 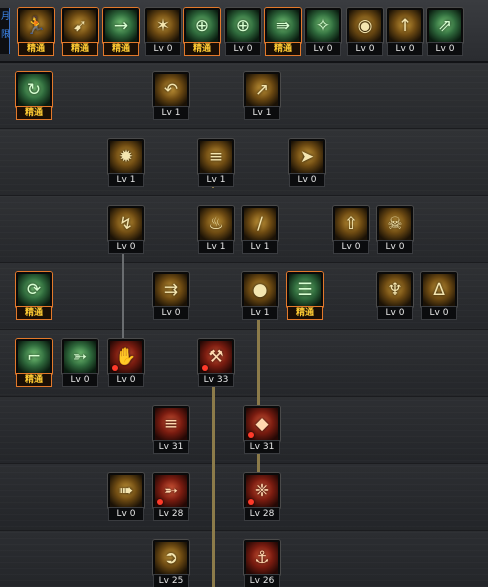 I want to click on skill-glyph: ☰, so click(x=305, y=290).